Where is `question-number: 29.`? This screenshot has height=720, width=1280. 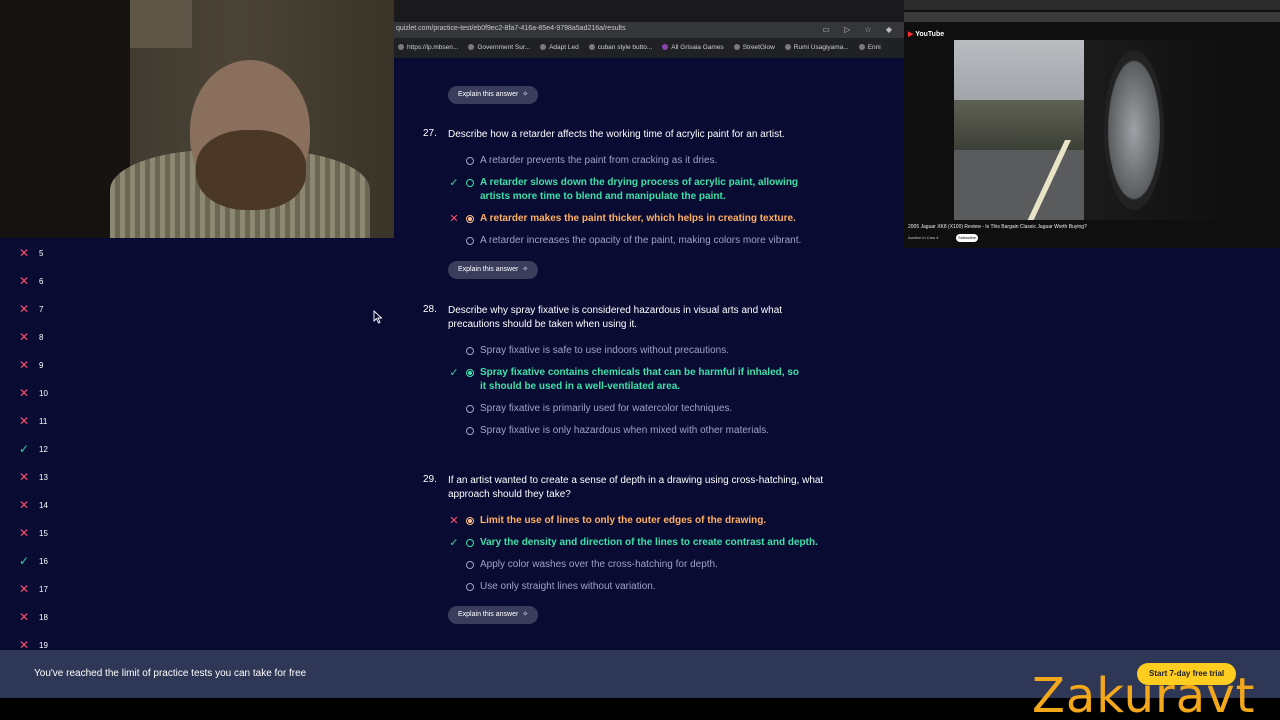 question-number: 29. is located at coordinates (430, 479).